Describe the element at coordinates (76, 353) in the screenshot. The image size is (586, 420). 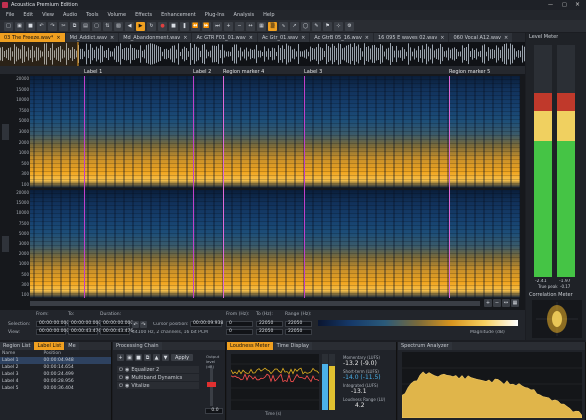
I see `column-position: Position` at that location.